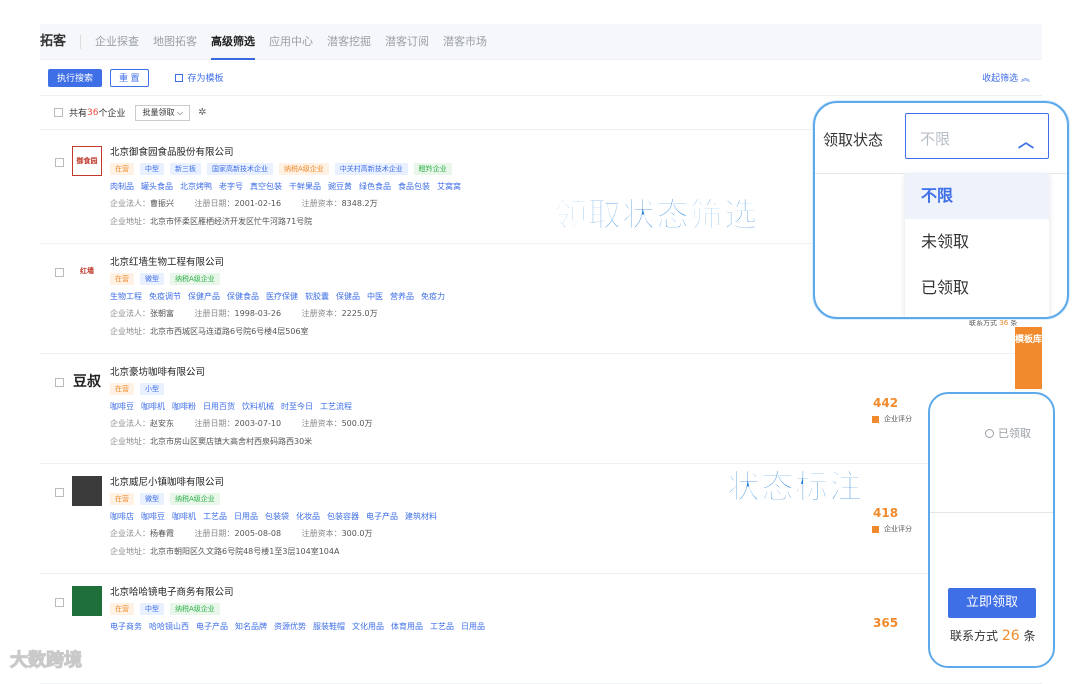 This screenshot has width=1080, height=684. What do you see at coordinates (368, 626) in the screenshot?
I see `keyword-link: 文化用品` at bounding box center [368, 626].